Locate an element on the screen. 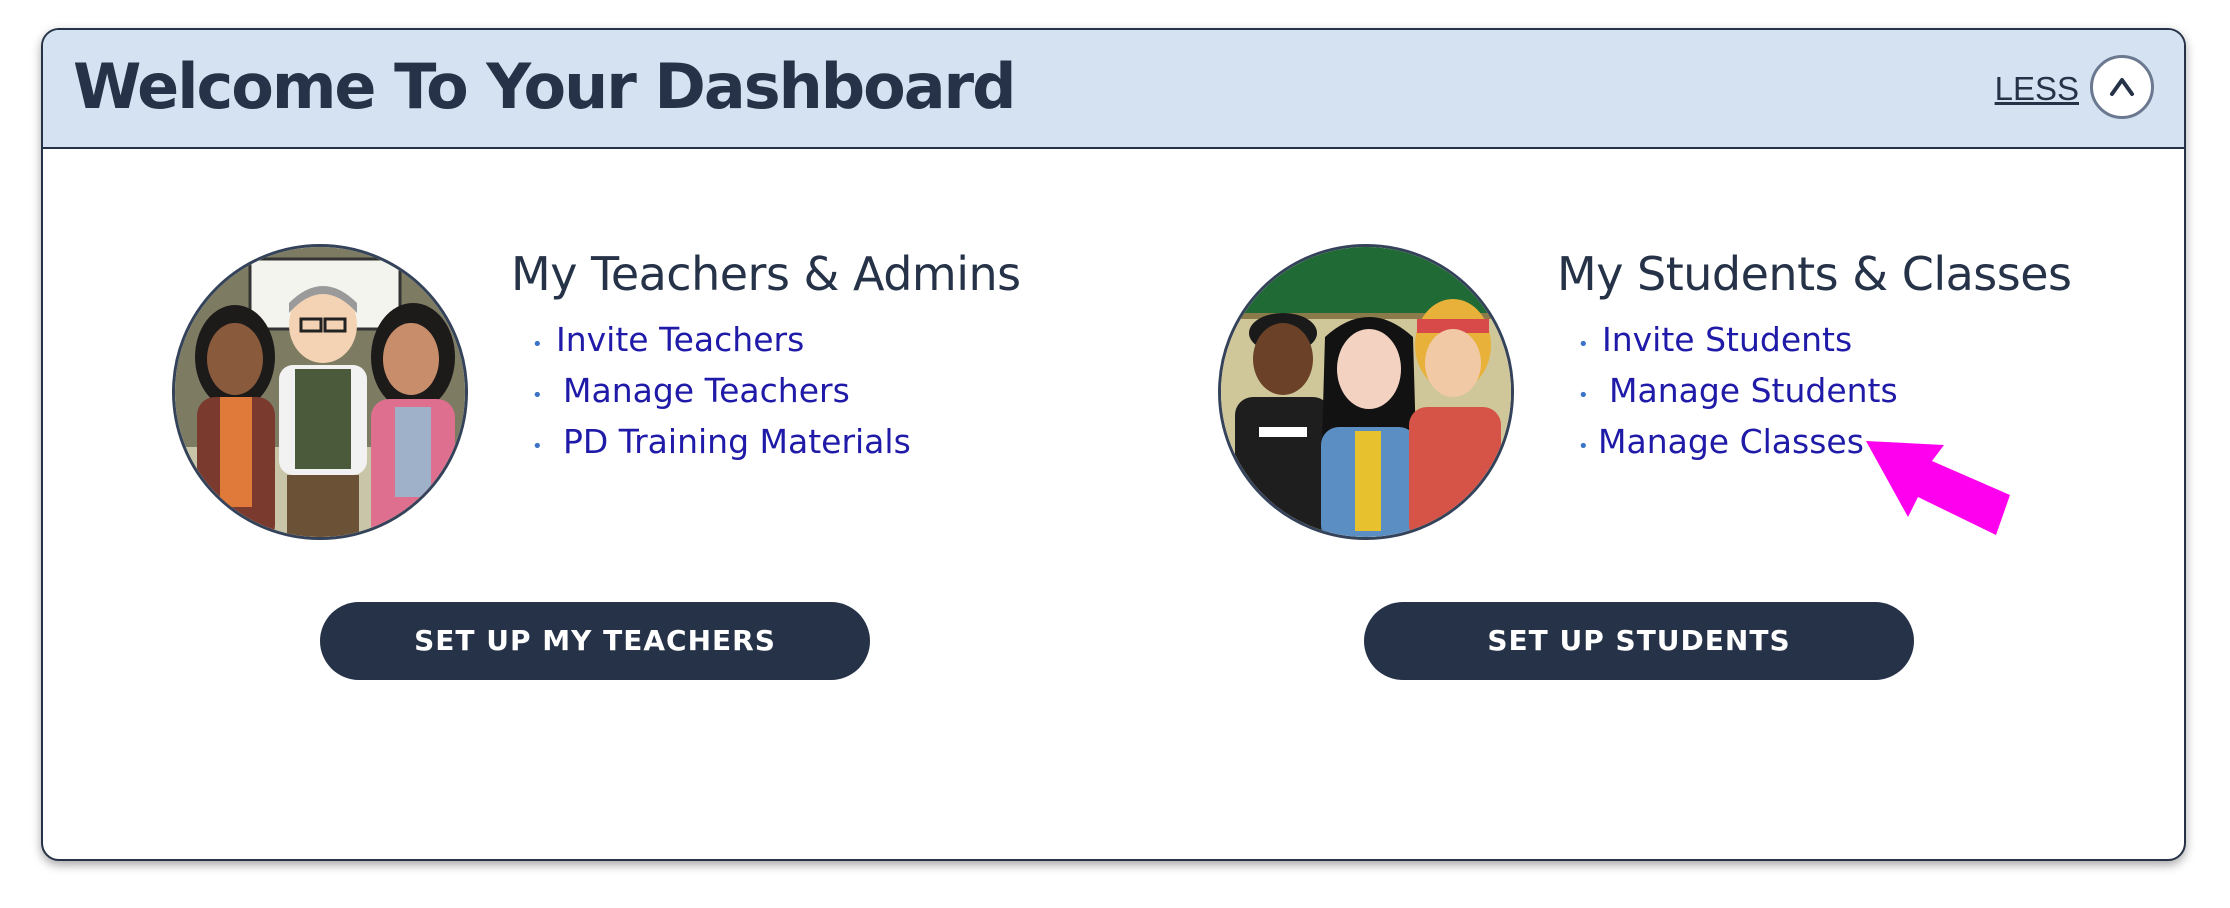 This screenshot has height=908, width=2230. invite-teachers-link: Invite Teachers is located at coordinates (680, 339).